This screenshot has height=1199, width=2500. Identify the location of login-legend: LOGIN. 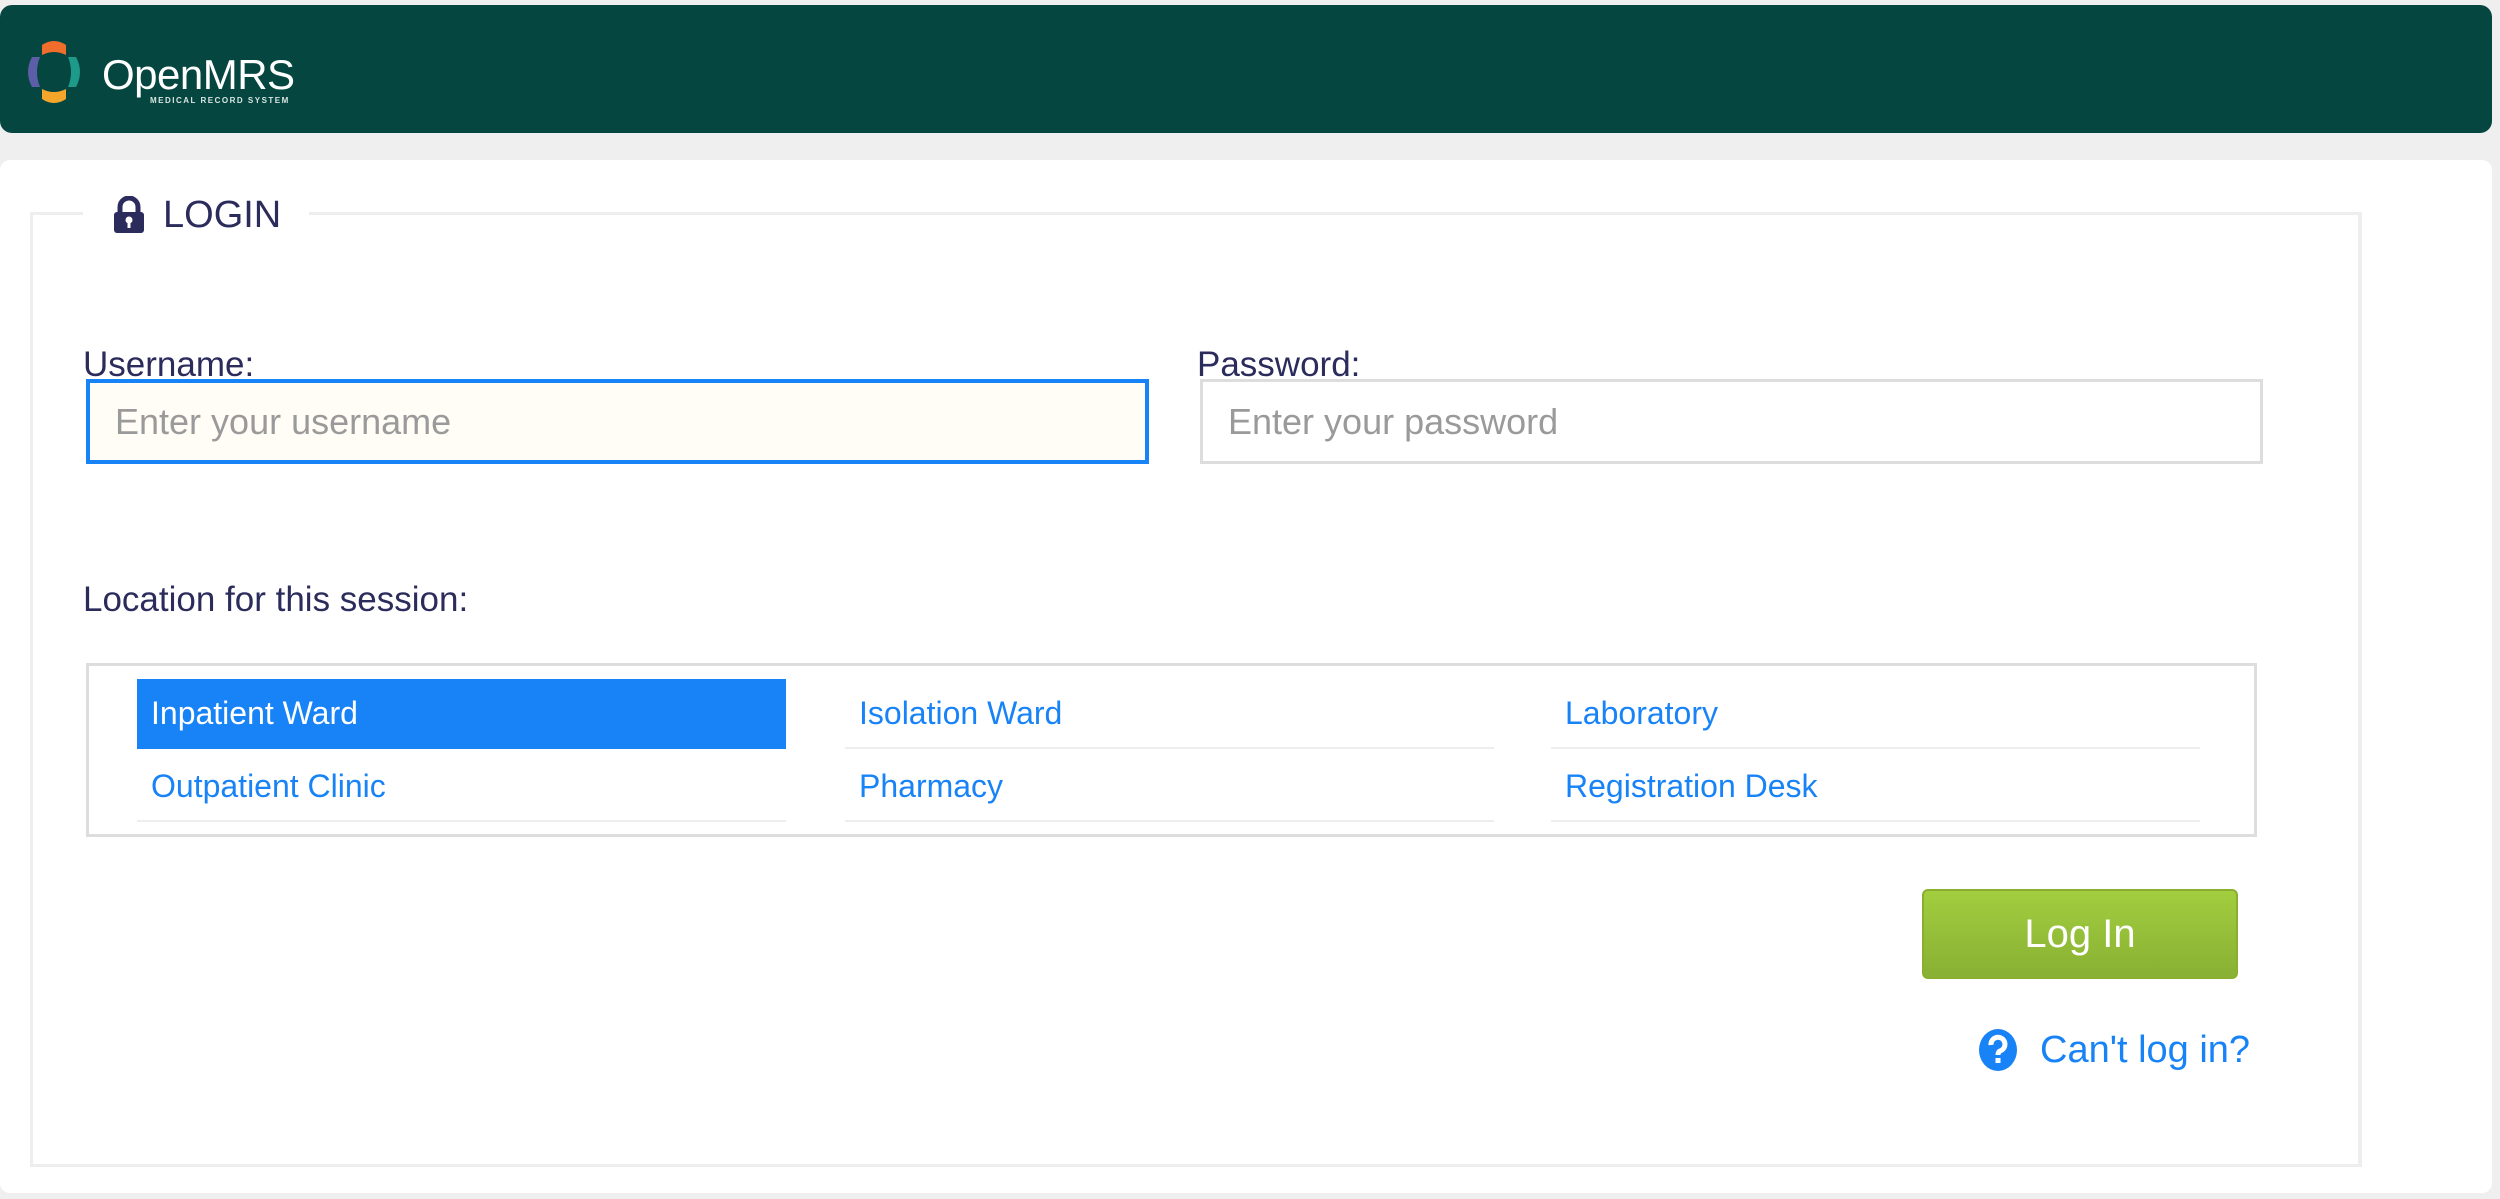
(196, 215).